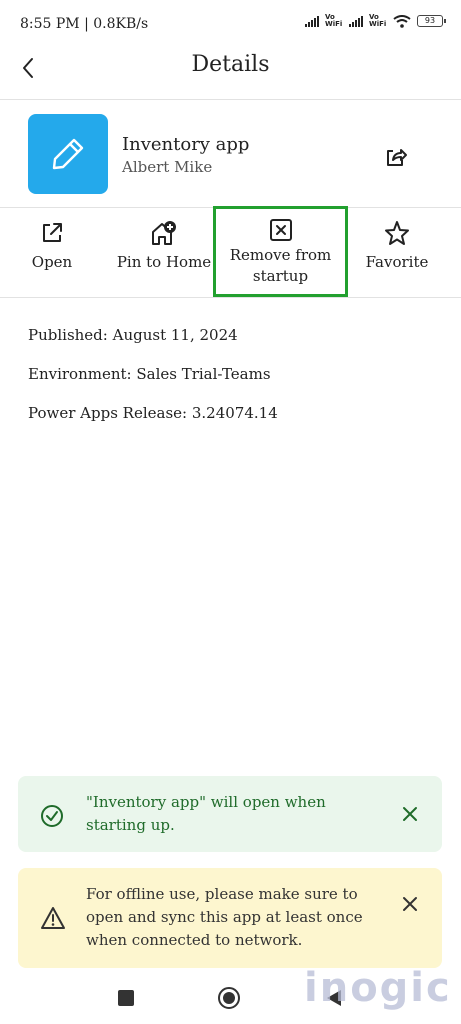  What do you see at coordinates (280, 230) in the screenshot?
I see `remove-box-icon` at bounding box center [280, 230].